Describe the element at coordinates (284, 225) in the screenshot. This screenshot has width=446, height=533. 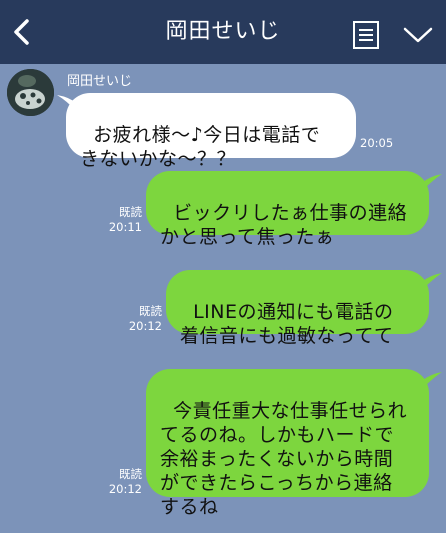
I see `message-text: ビックリしたぁ仕事の連絡 かと思って焦ったぁ` at that location.